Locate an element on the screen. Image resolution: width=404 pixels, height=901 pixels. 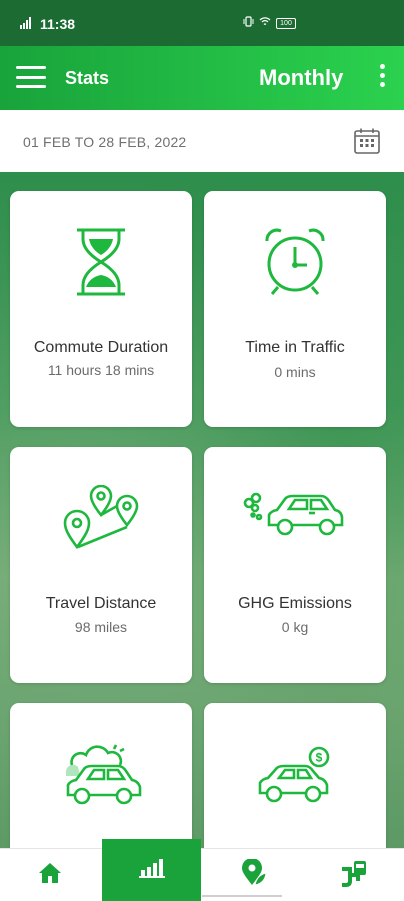
carbon-card is located at coordinates (101, 775).